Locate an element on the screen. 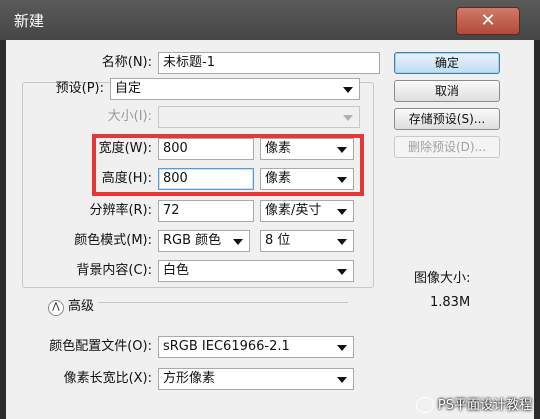 This screenshot has width=540, height=419. name-label: 名称(N): is located at coordinates (126, 62).